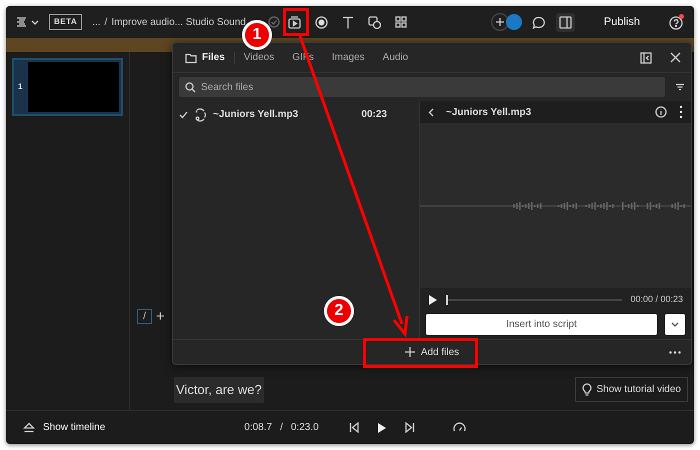 The image size is (700, 450). Describe the element at coordinates (400, 22) in the screenshot. I see `grid-icon` at that location.